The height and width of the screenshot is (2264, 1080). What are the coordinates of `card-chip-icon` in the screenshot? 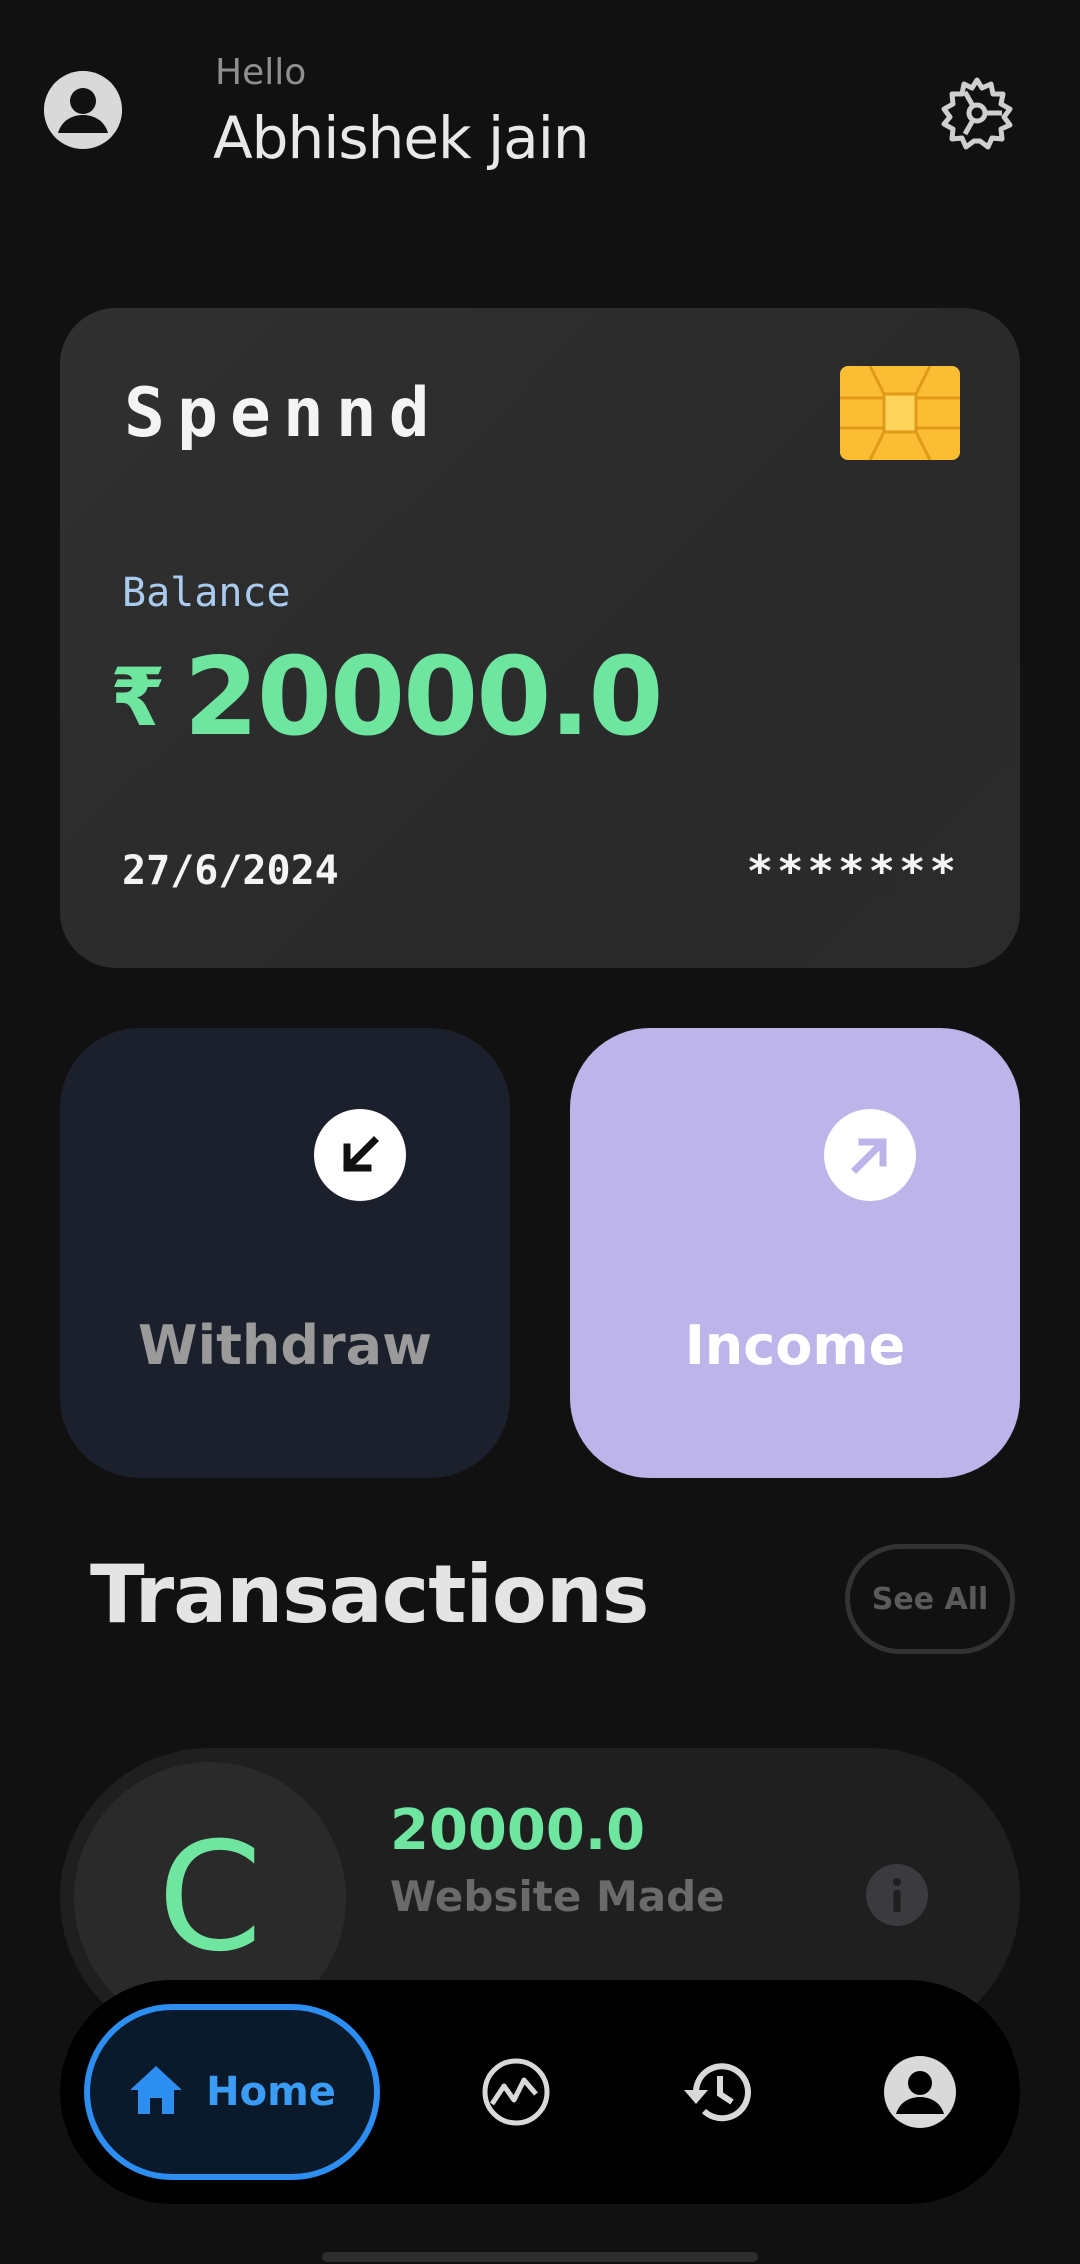 It's located at (900, 413).